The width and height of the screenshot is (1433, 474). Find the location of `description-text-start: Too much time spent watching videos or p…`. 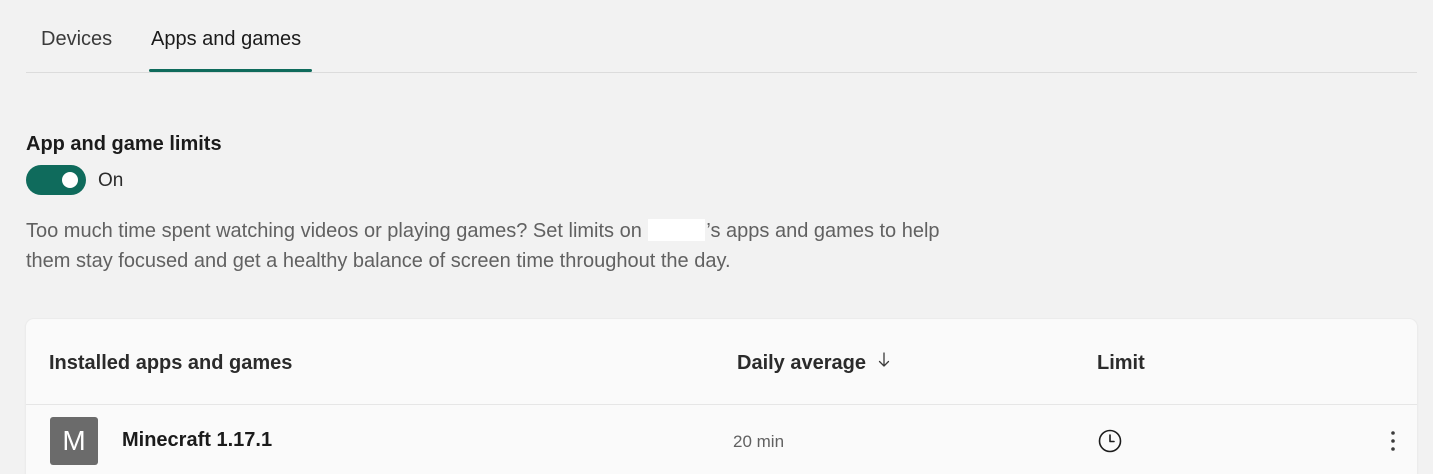

description-text-start: Too much time spent watching videos or p… is located at coordinates (334, 231).